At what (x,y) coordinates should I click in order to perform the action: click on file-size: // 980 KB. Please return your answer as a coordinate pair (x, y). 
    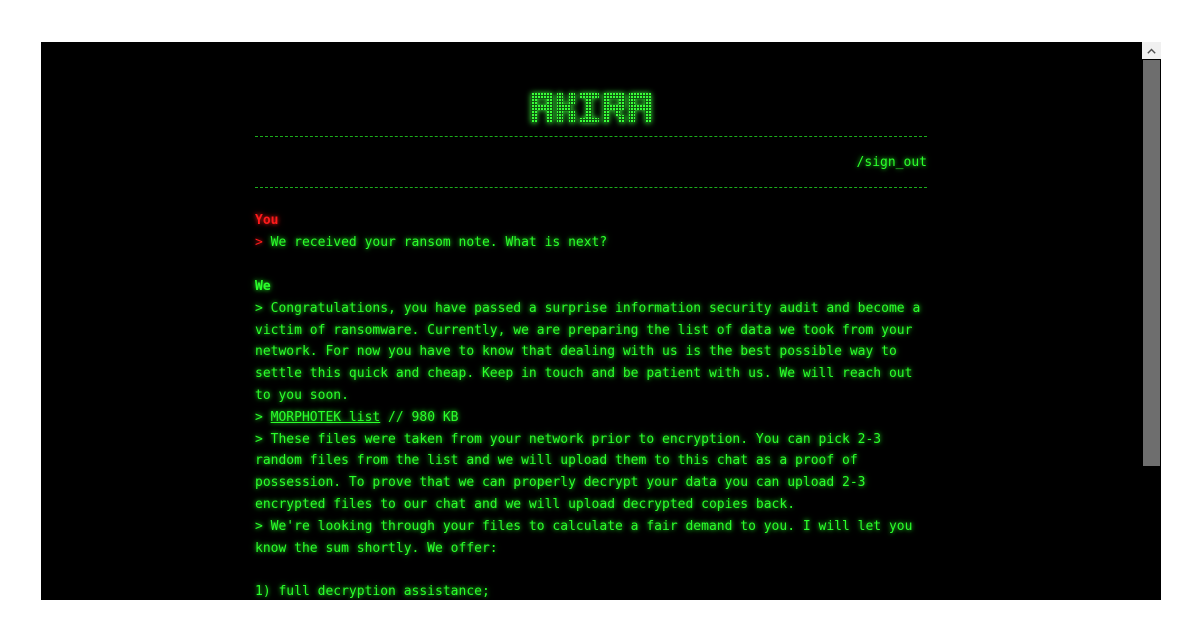
    Looking at the image, I should click on (419, 417).